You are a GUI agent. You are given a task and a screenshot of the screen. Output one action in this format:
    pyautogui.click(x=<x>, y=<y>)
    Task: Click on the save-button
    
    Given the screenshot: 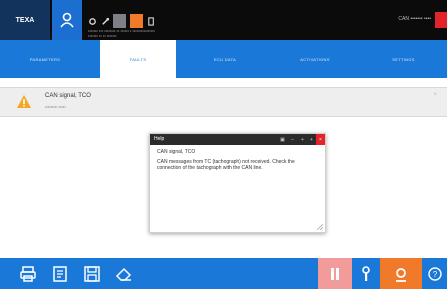 What is the action you would take?
    pyautogui.click(x=92, y=274)
    